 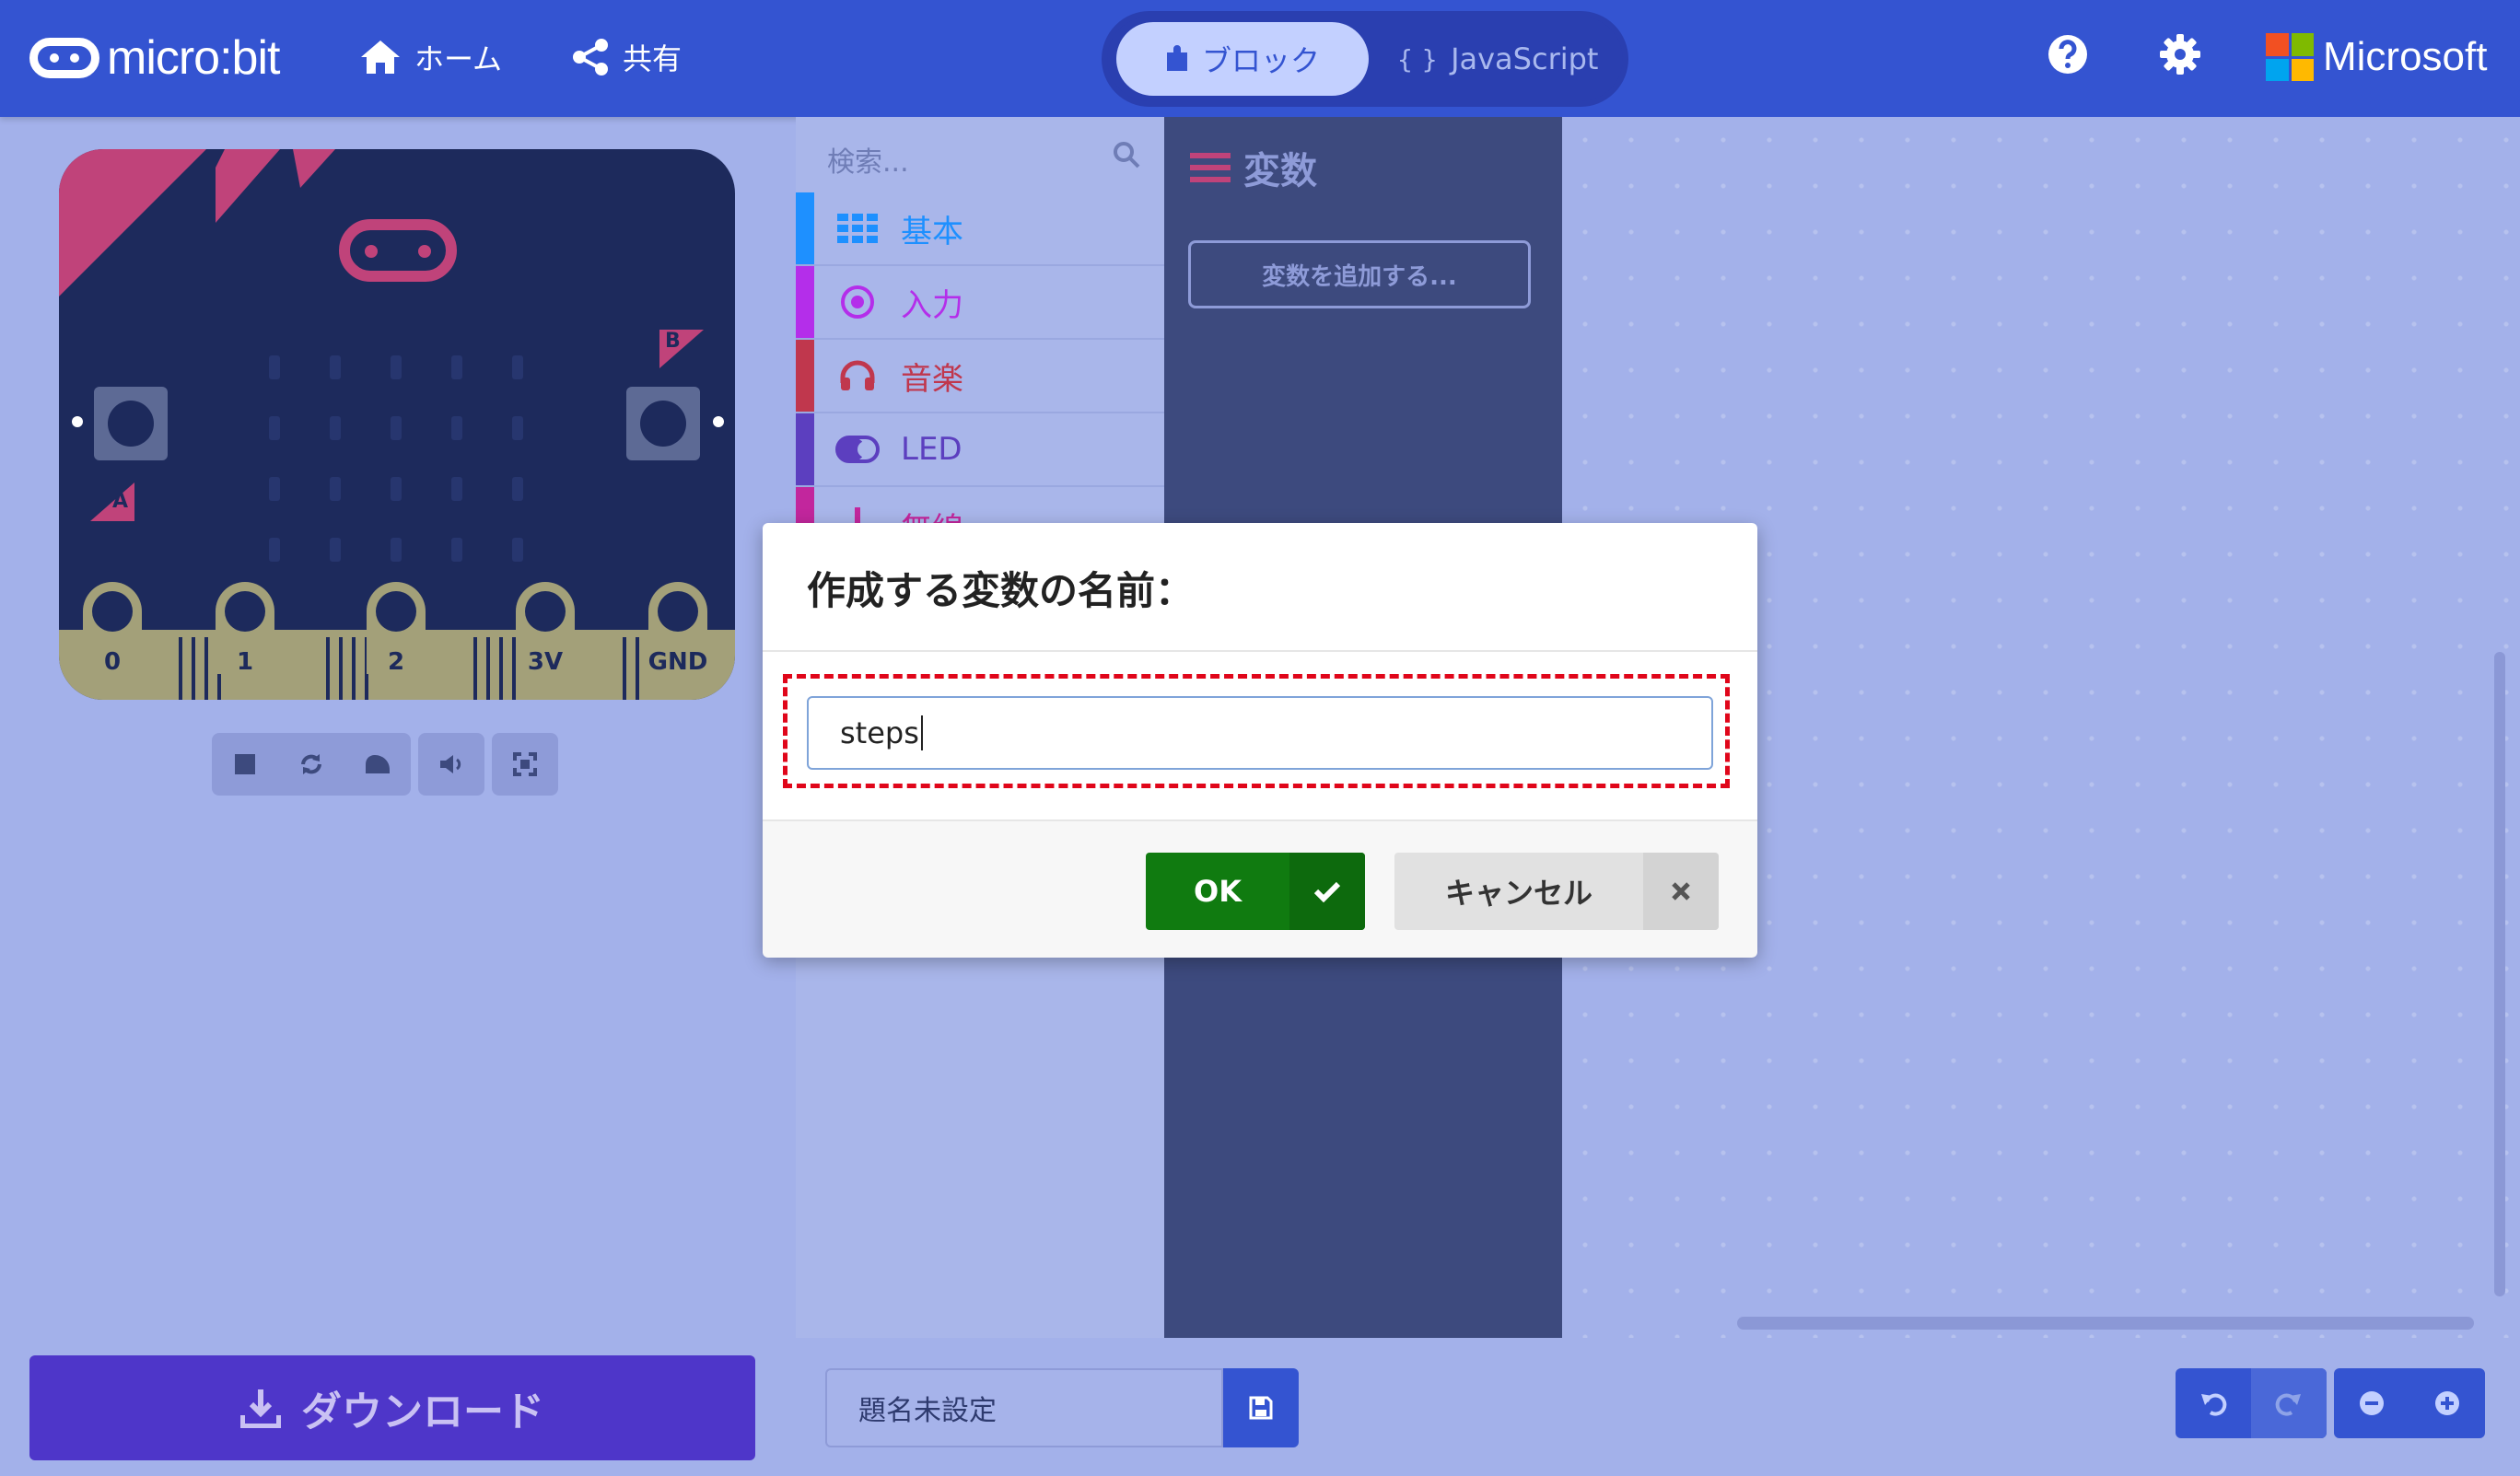 I want to click on redo-button, so click(x=2289, y=1403).